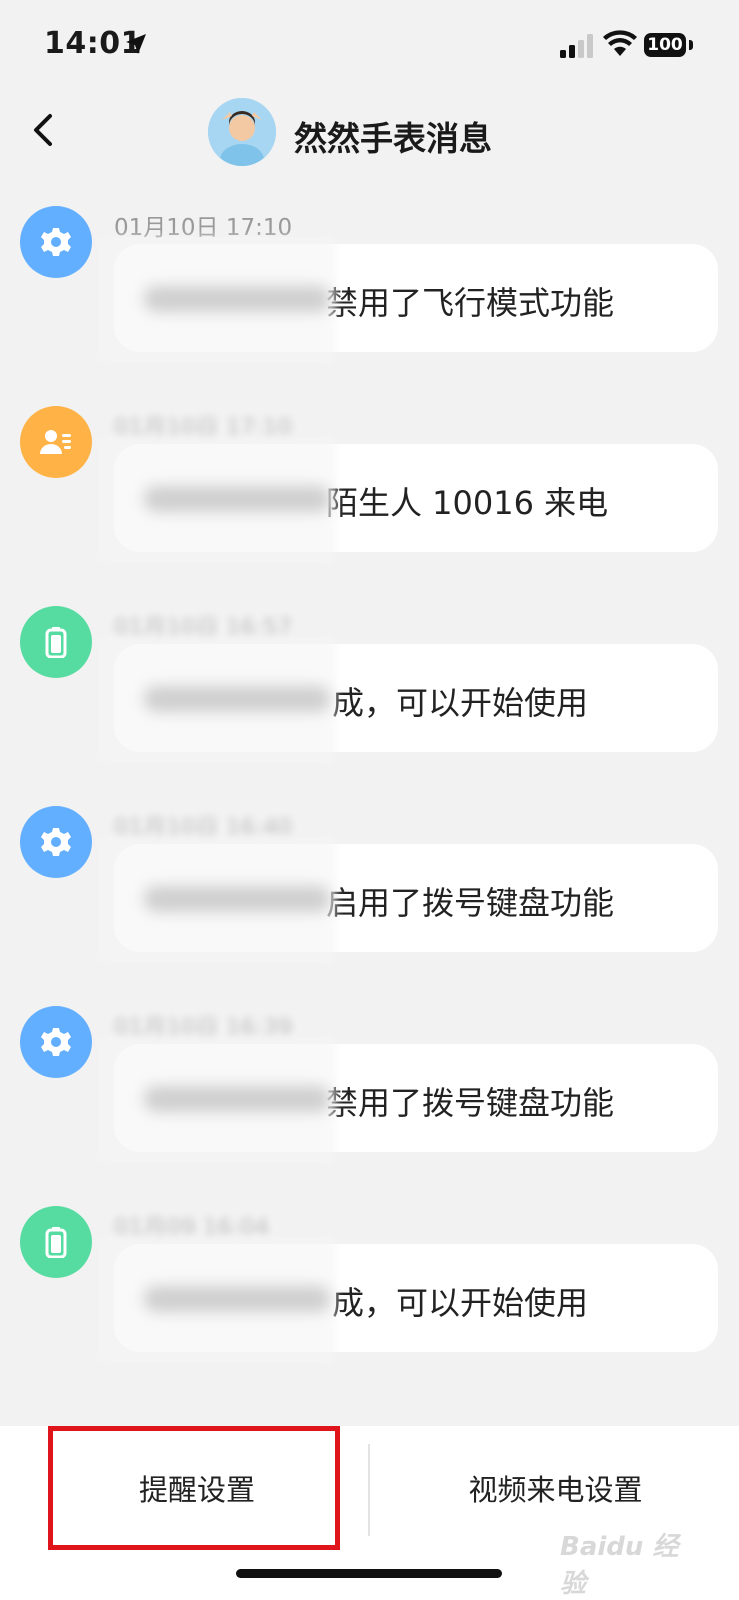 The width and height of the screenshot is (739, 1600). I want to click on highlight-box, so click(194, 1488).